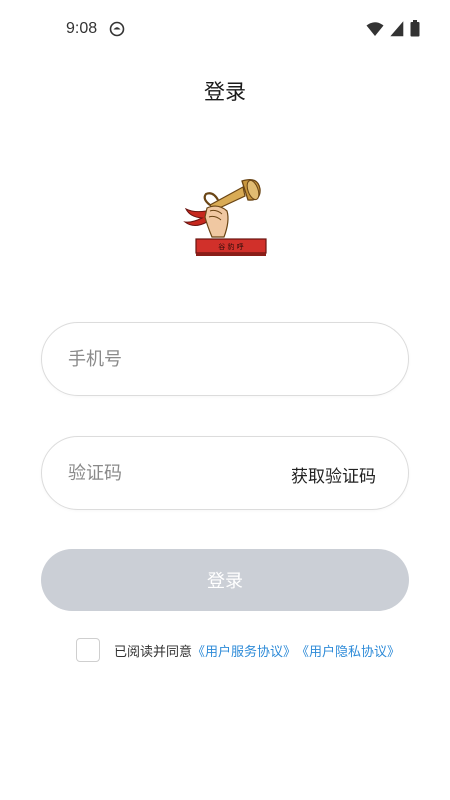 The width and height of the screenshot is (450, 800). What do you see at coordinates (117, 29) in the screenshot?
I see `app-notification-icon` at bounding box center [117, 29].